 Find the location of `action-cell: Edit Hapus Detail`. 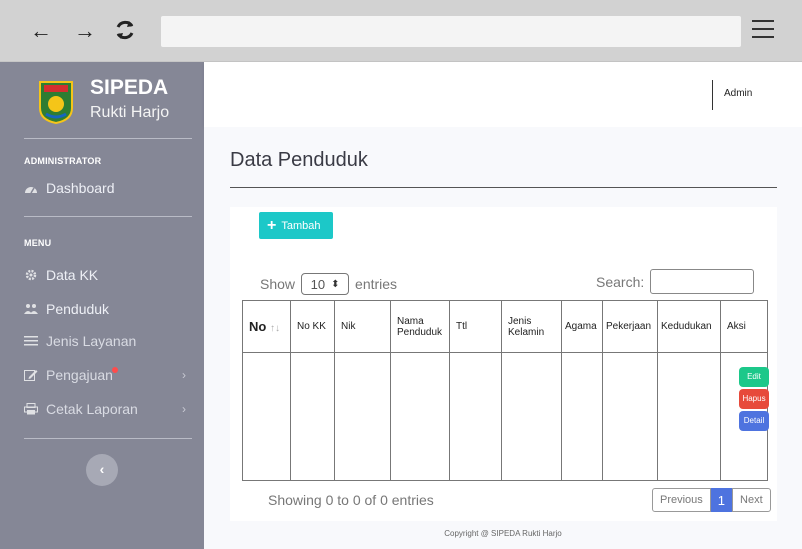

action-cell: Edit Hapus Detail is located at coordinates (744, 416).